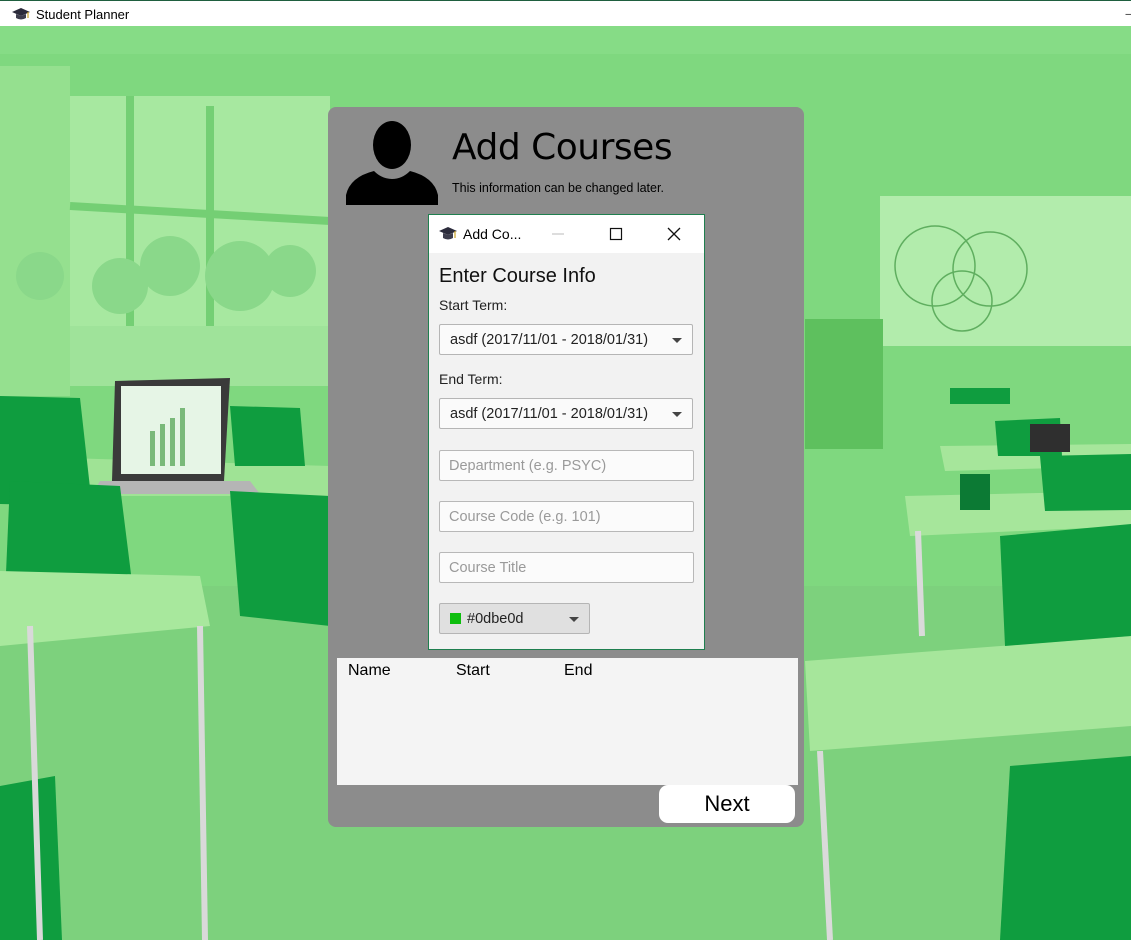 This screenshot has width=1131, height=940. I want to click on maximize-icon, so click(616, 234).